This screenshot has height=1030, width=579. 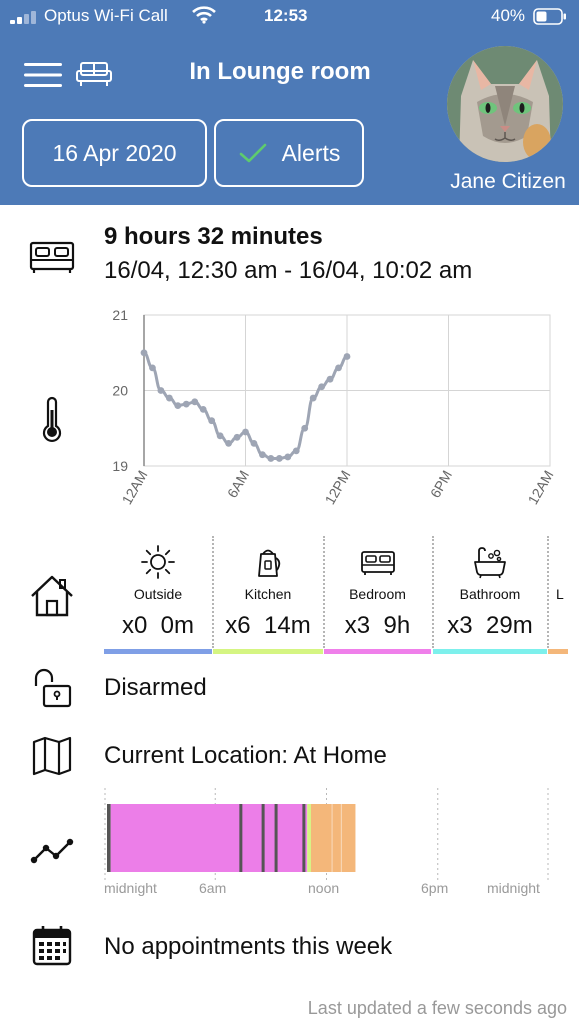 I want to click on x-tick-label: 12AM, so click(x=540, y=488).